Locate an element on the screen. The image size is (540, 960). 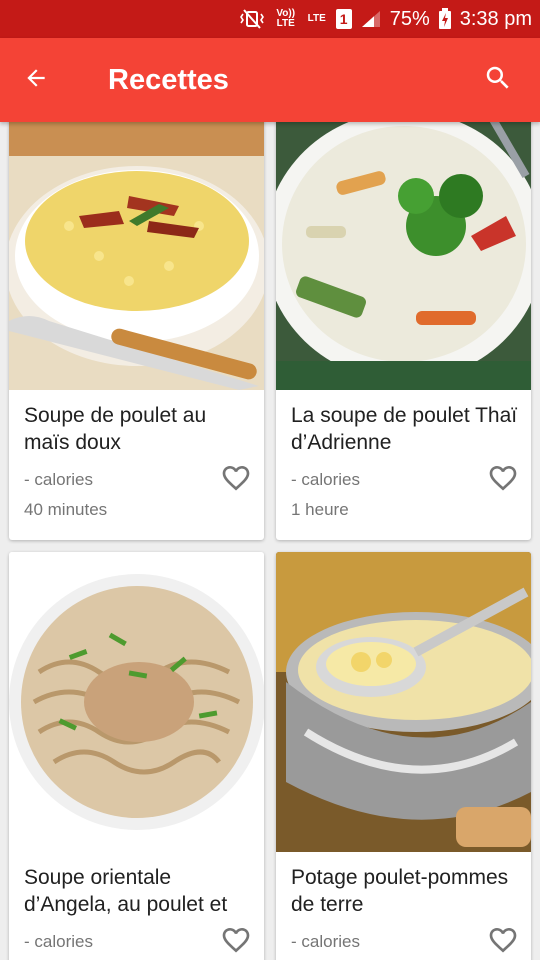
battery-charging-icon is located at coordinates (445, 19).